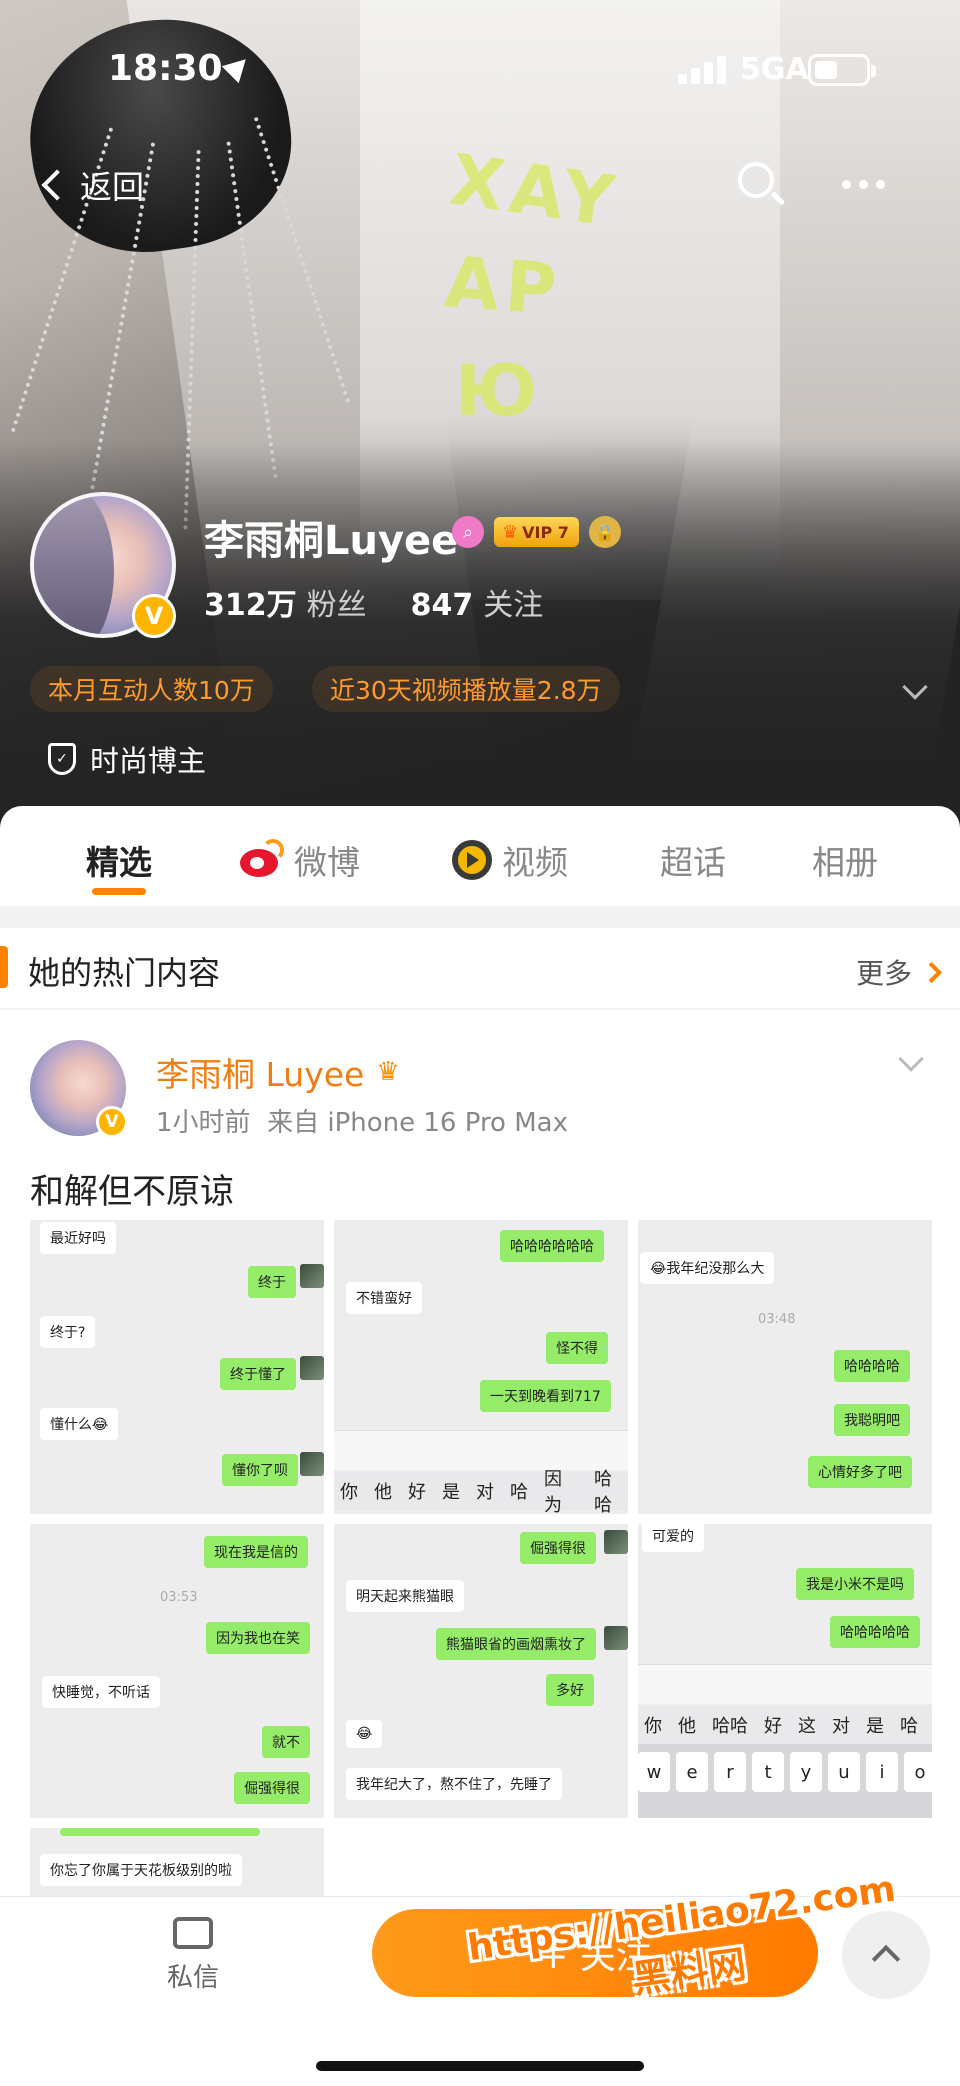 The image size is (960, 2086). I want to click on chat-bubble: 哈哈哈哈哈哈, so click(552, 1246).